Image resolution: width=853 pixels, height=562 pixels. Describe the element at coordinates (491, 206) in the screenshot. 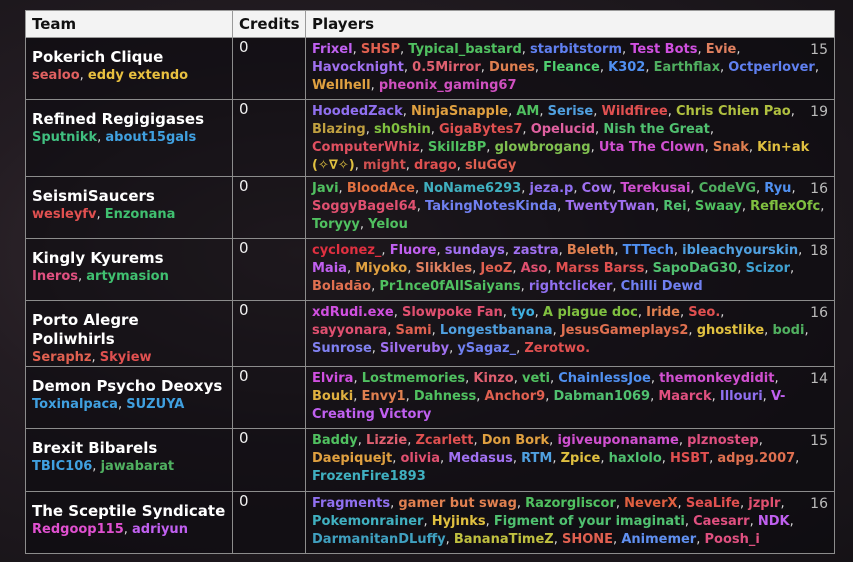

I see `player-name: TakingNotesKinda` at that location.